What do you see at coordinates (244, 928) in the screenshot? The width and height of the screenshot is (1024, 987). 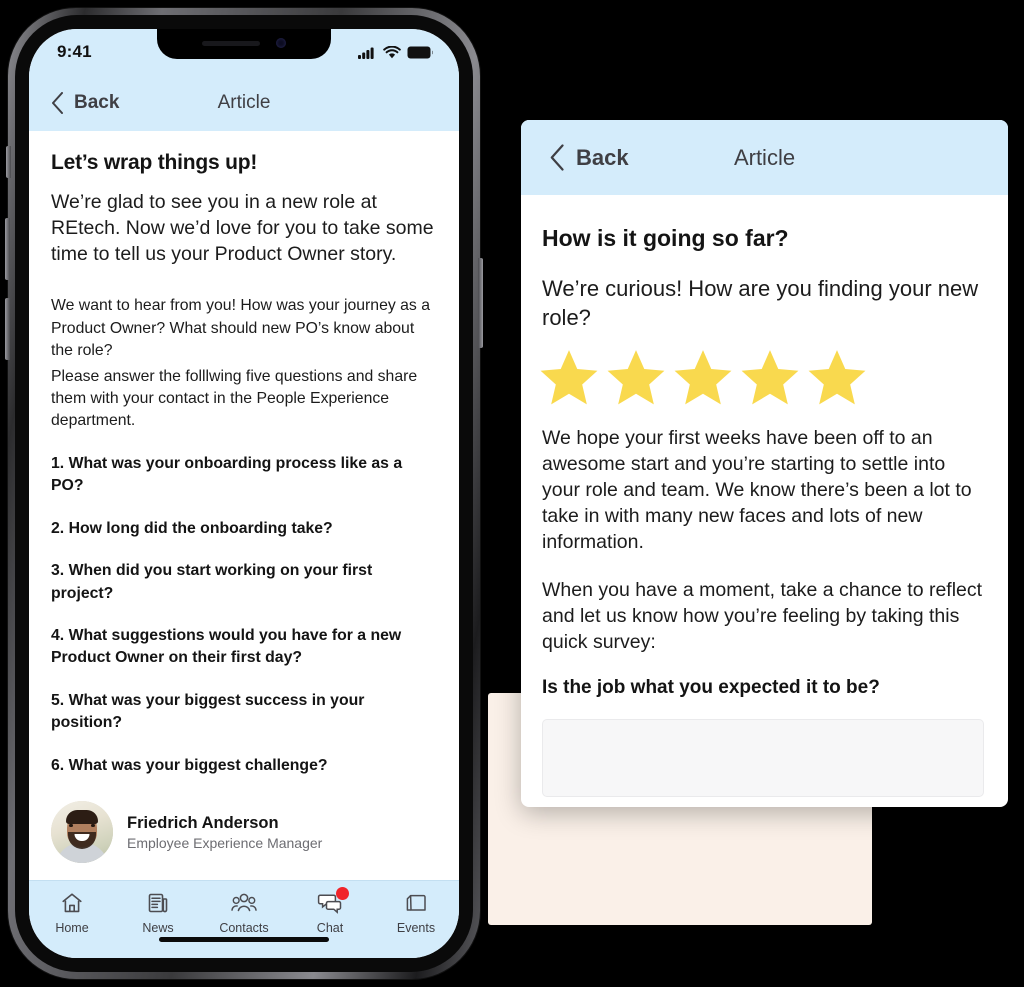 I see `tab-label: Contacts` at bounding box center [244, 928].